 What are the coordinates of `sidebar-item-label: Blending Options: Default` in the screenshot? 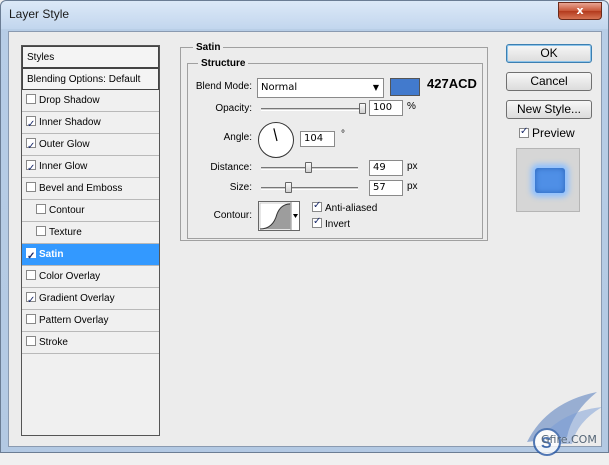 It's located at (84, 79).